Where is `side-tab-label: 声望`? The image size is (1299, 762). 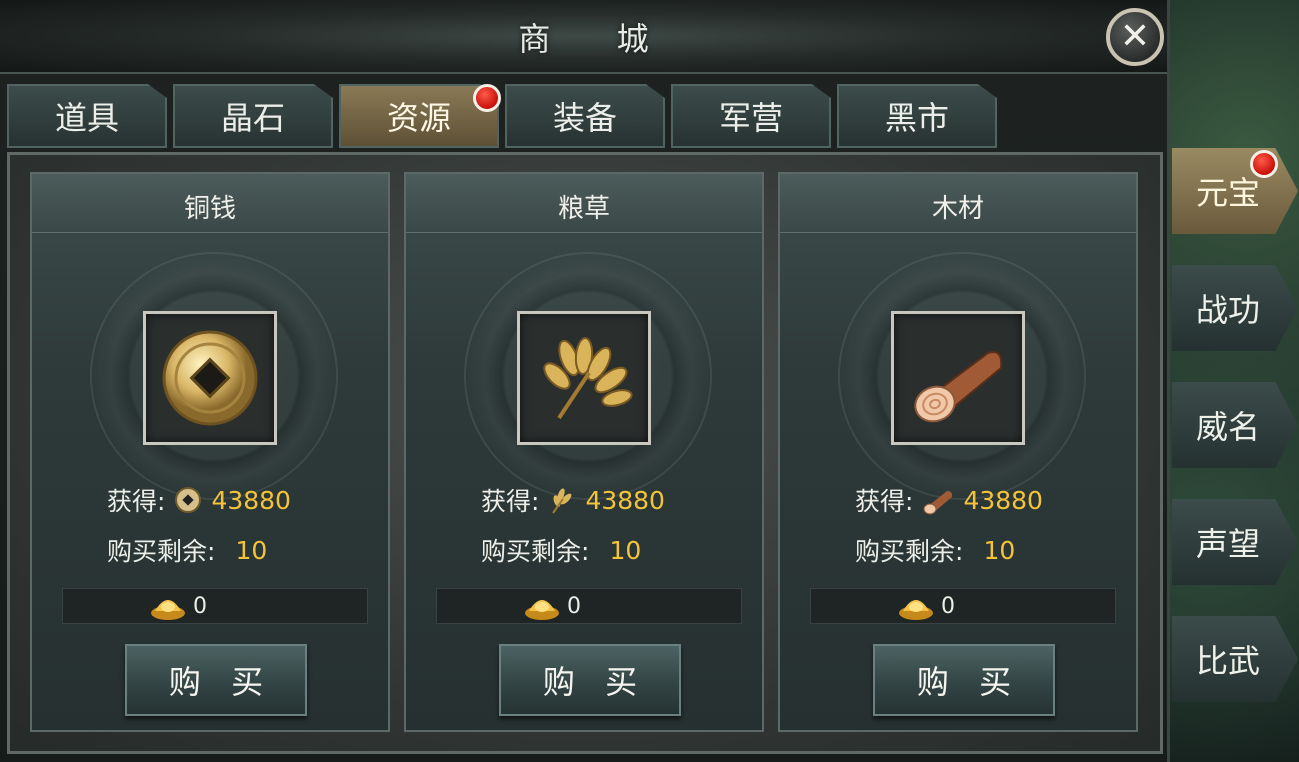
side-tab-label: 声望 is located at coordinates (1228, 544).